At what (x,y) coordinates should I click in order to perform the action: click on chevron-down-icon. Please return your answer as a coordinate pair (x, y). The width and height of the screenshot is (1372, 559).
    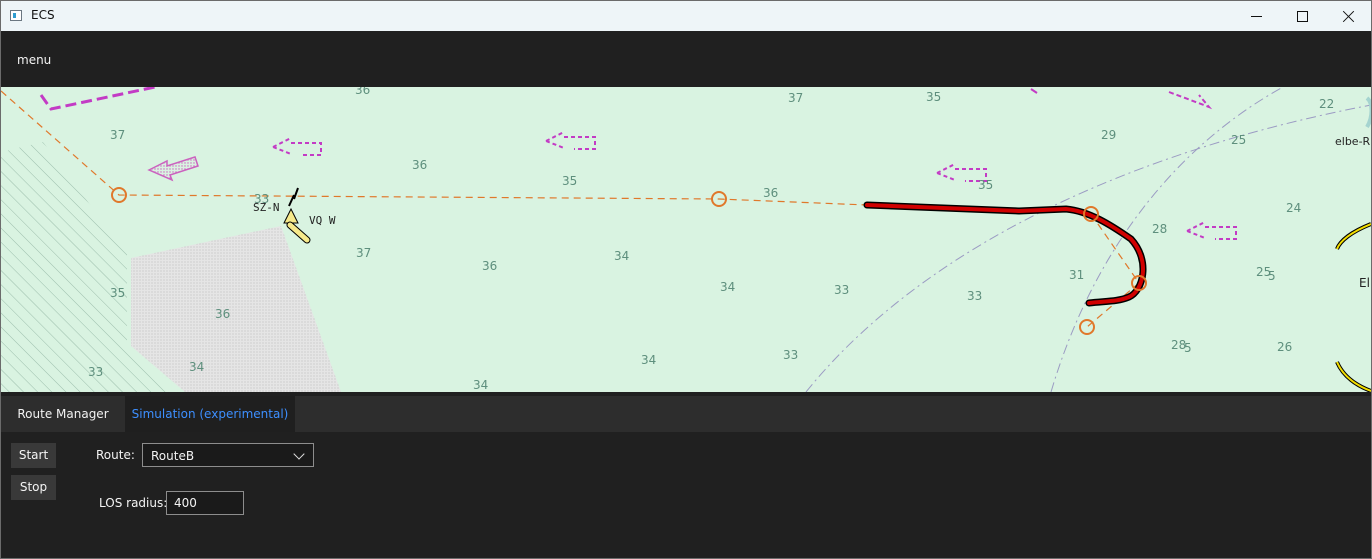
    Looking at the image, I should click on (299, 454).